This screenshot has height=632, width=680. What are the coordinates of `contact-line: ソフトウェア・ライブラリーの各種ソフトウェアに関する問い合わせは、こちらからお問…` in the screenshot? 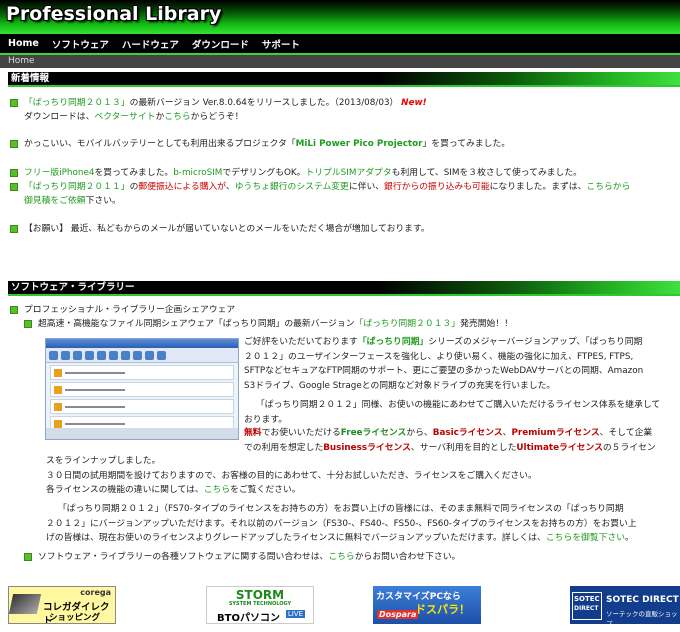 It's located at (352, 557).